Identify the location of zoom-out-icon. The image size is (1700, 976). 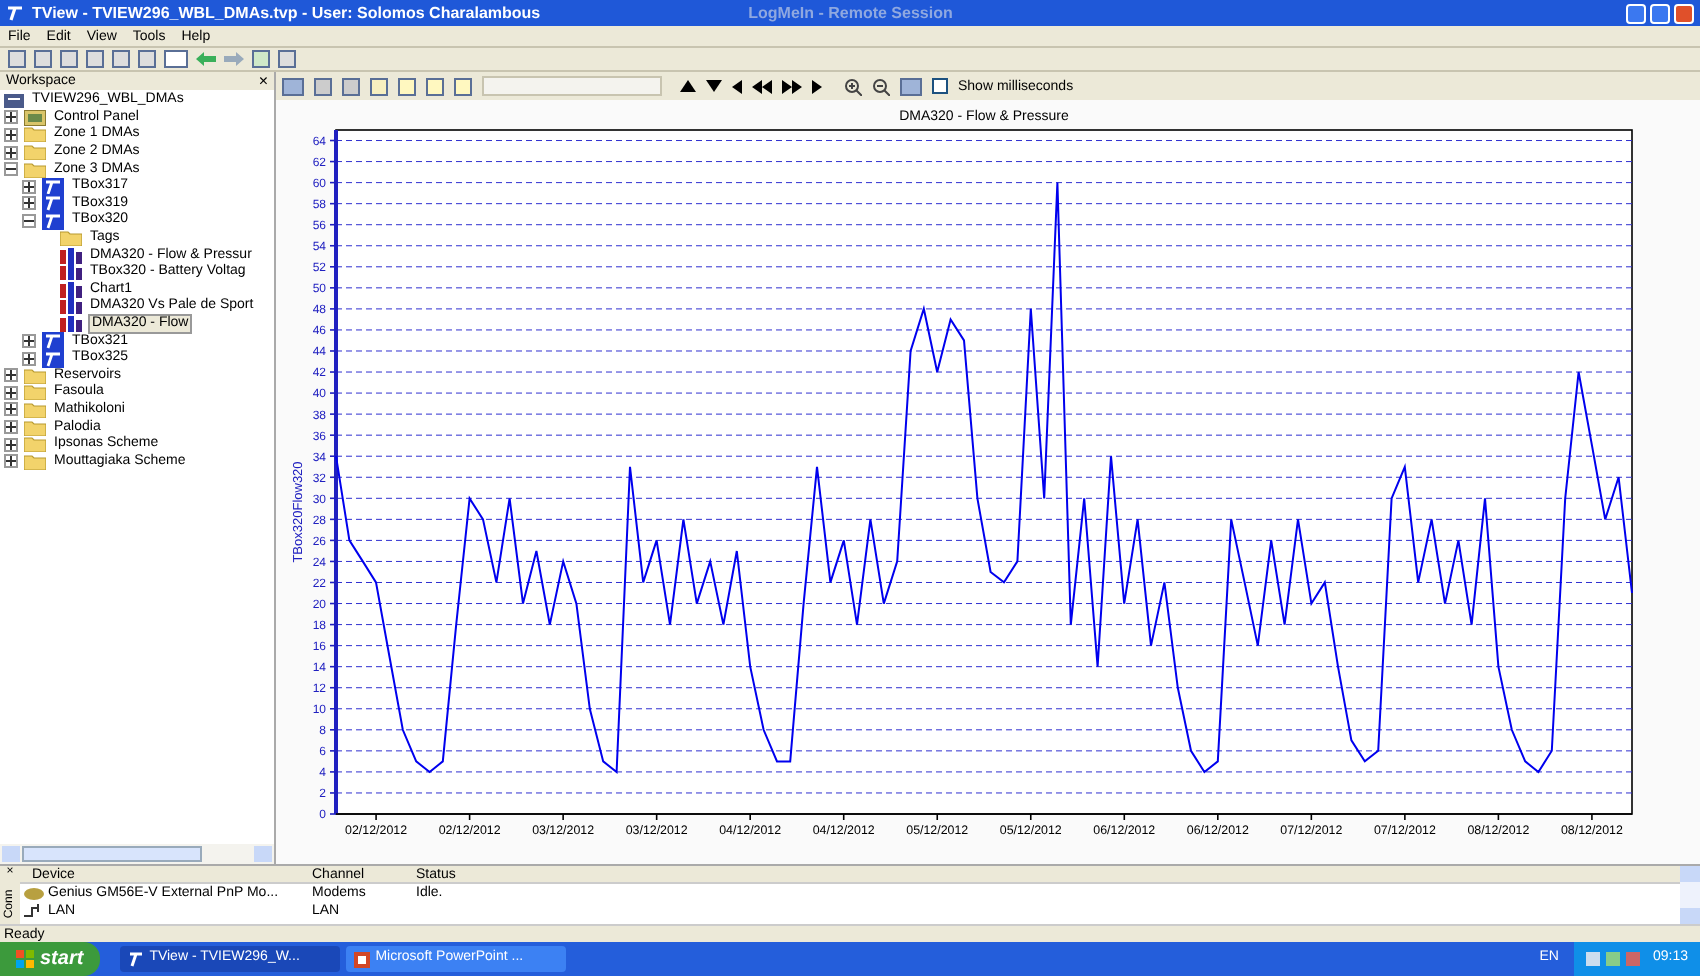
(881, 86).